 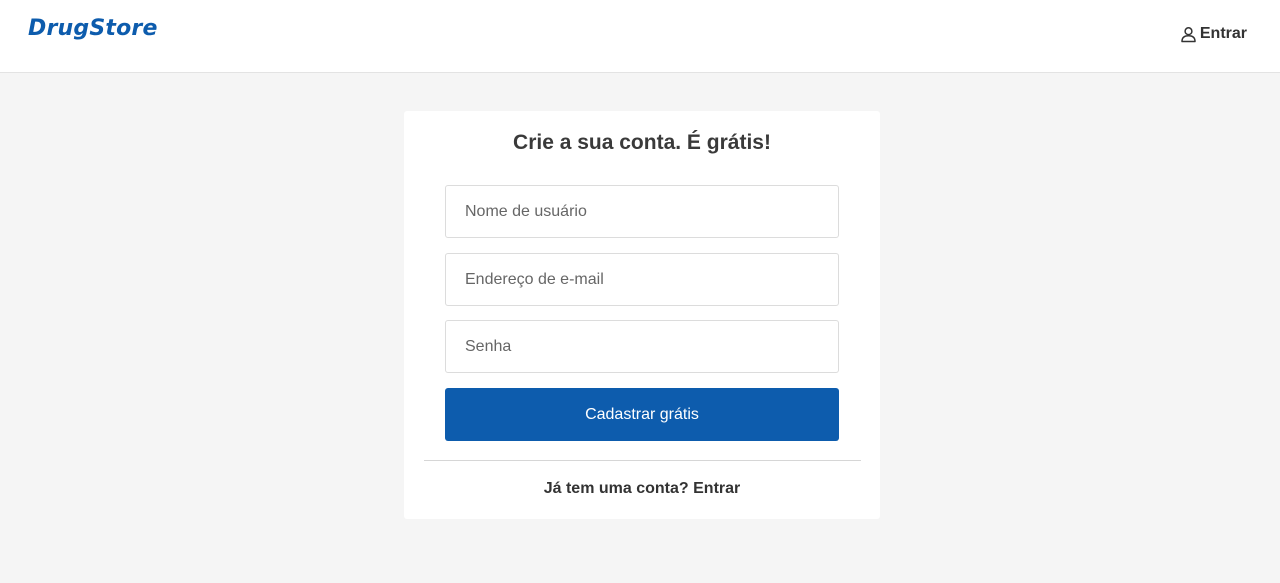 I want to click on have-account-text: Já tem uma conta?, so click(x=616, y=488).